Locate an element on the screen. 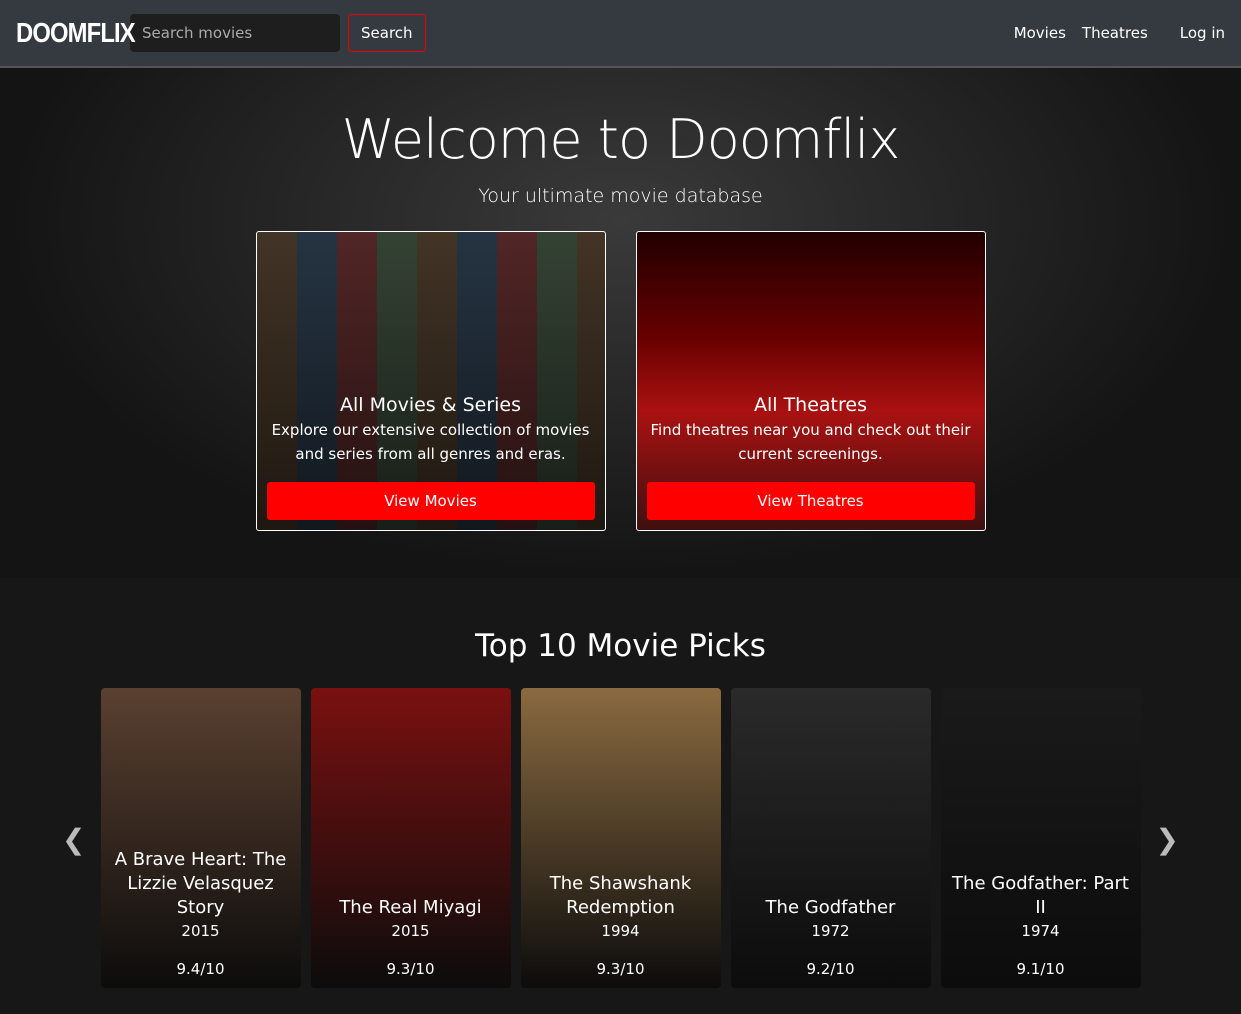  card-title: All Theatres is located at coordinates (810, 405).